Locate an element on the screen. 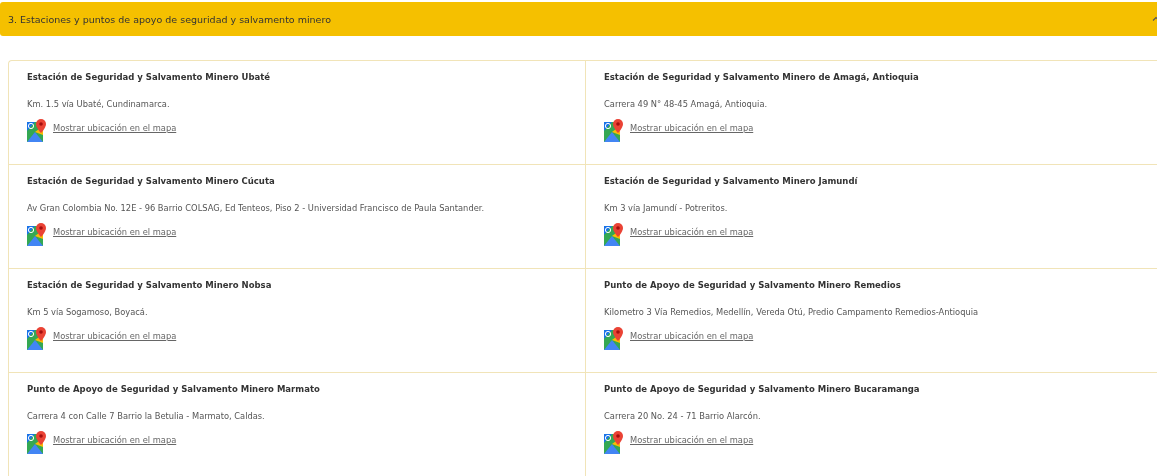  station-address: Km 3 vía Jamundí - Potreritos. is located at coordinates (666, 208).